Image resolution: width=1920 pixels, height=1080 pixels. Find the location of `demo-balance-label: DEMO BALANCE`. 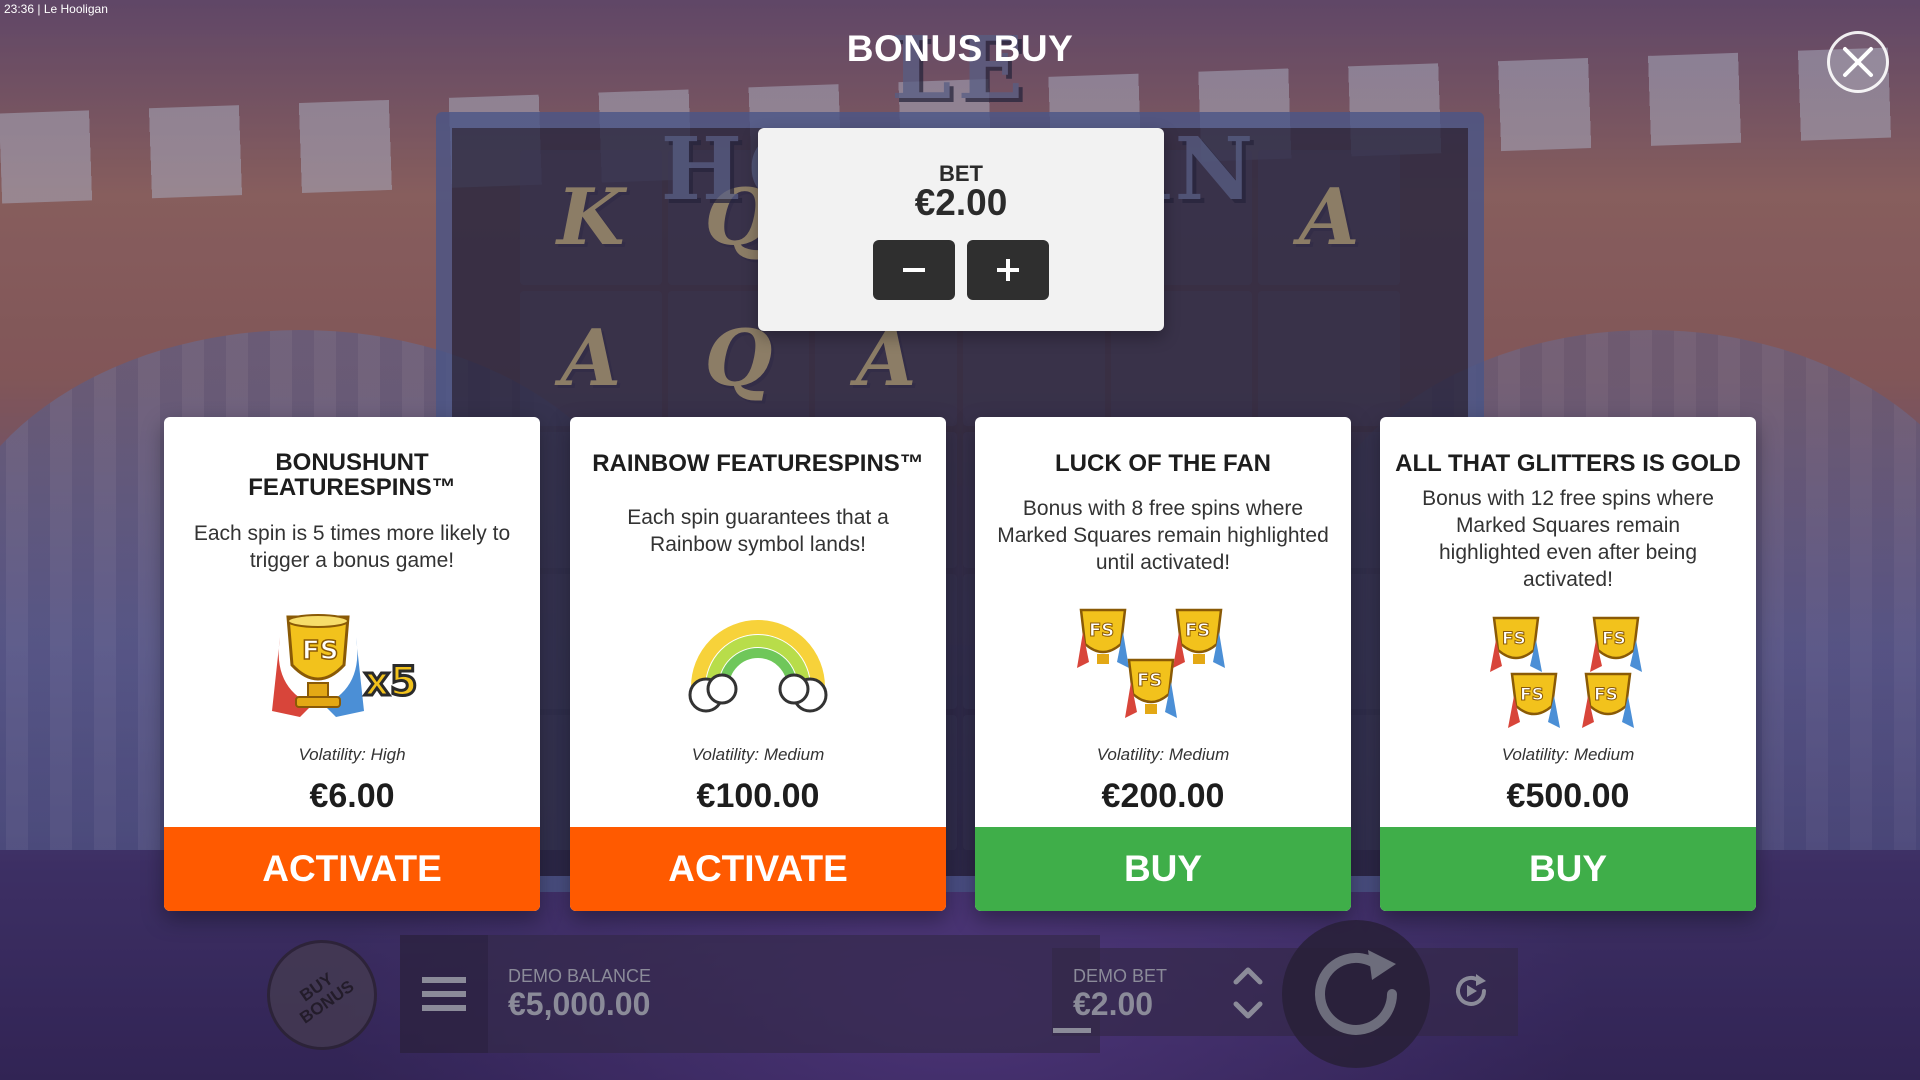

demo-balance-label: DEMO BALANCE is located at coordinates (580, 976).